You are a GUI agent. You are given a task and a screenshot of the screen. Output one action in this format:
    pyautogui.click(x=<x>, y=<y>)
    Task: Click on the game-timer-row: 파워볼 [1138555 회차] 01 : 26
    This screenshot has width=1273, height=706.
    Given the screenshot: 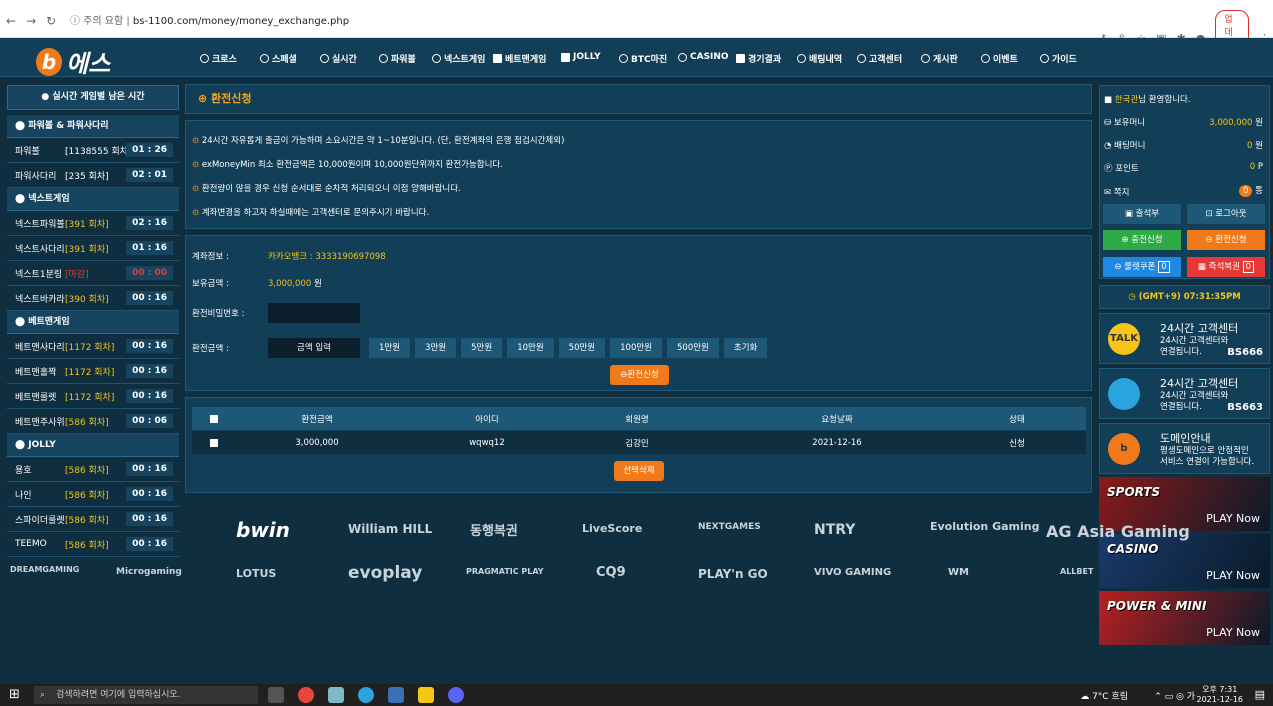 What is the action you would take?
    pyautogui.click(x=93, y=150)
    